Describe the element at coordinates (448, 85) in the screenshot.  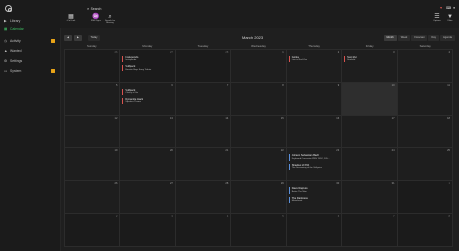
I see `day-number: 11` at that location.